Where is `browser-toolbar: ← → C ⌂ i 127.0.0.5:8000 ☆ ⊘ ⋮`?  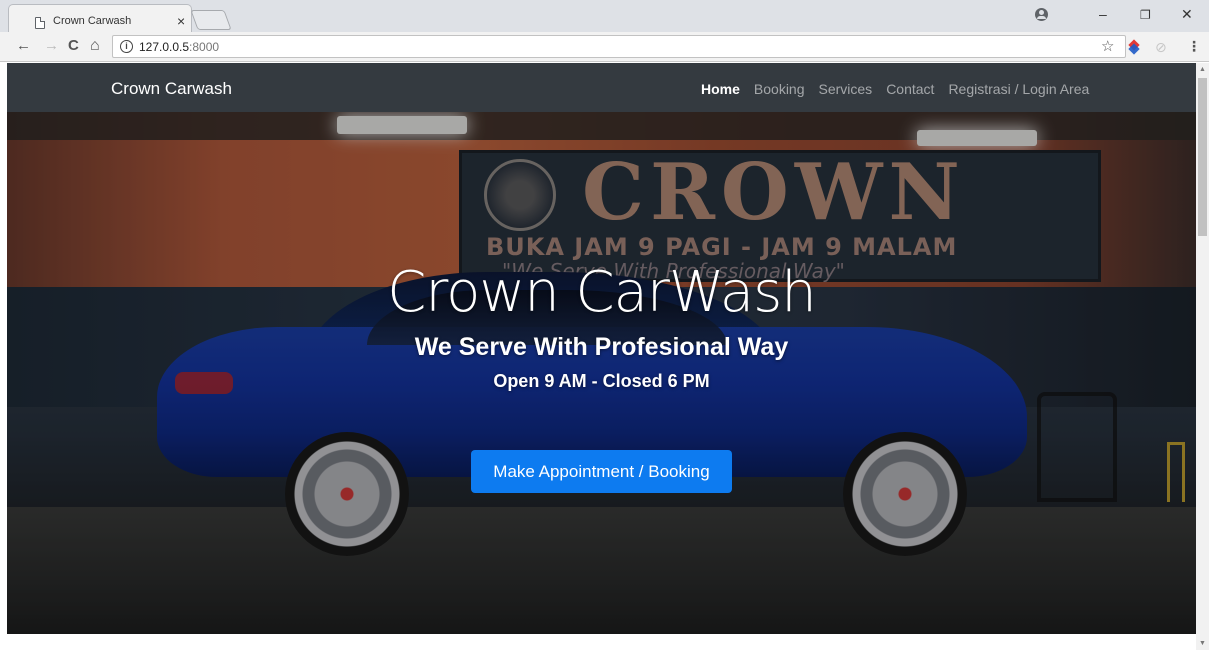 browser-toolbar: ← → C ⌂ i 127.0.0.5:8000 ☆ ⊘ ⋮ is located at coordinates (604, 47).